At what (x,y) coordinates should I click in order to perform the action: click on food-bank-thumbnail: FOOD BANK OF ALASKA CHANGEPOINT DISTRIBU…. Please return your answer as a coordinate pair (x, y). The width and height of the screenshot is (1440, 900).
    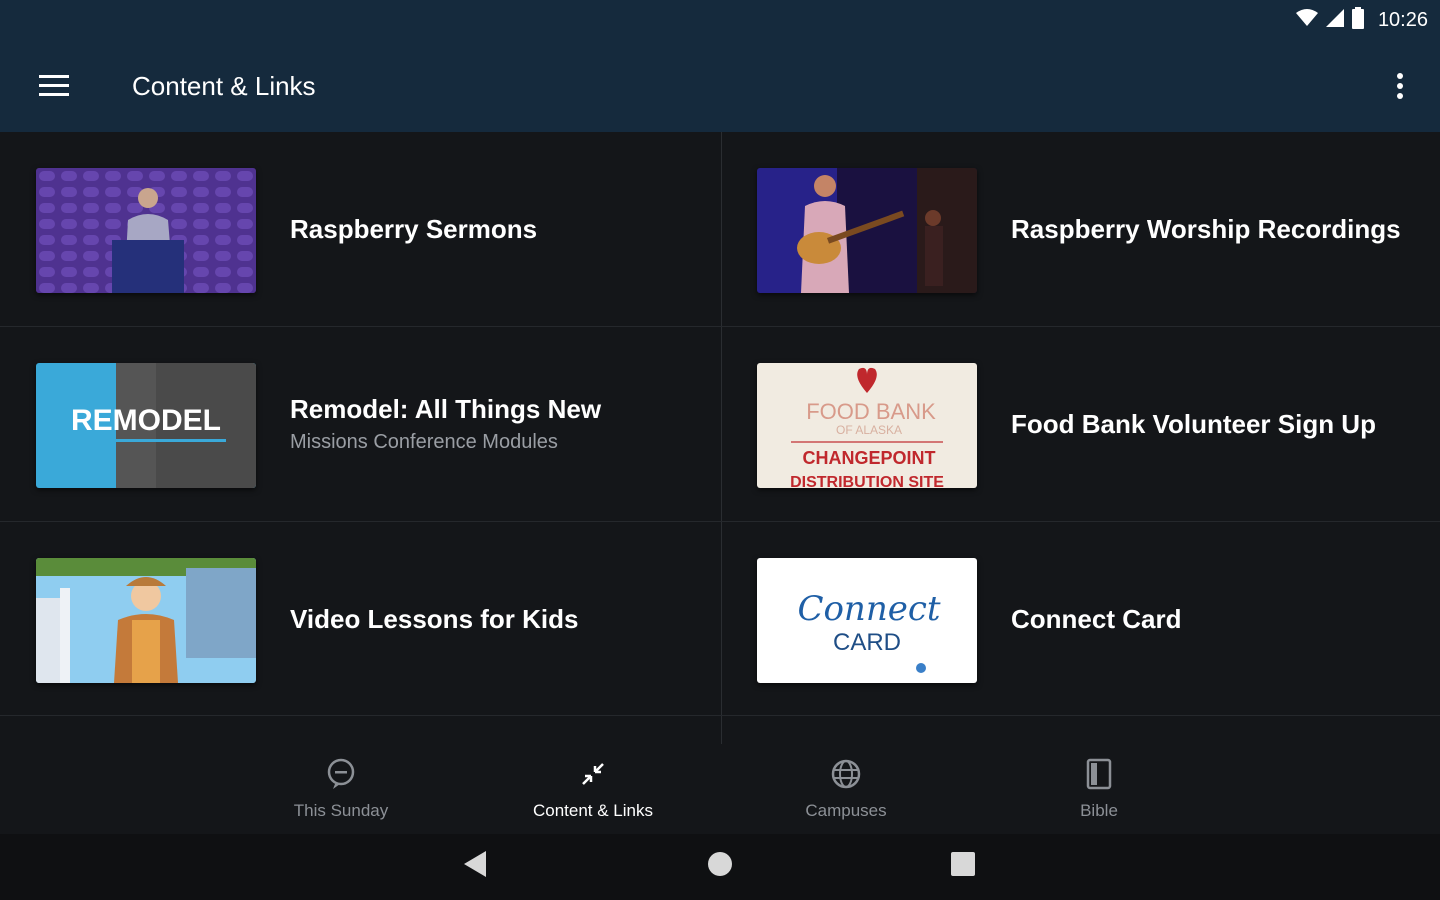
    Looking at the image, I should click on (867, 425).